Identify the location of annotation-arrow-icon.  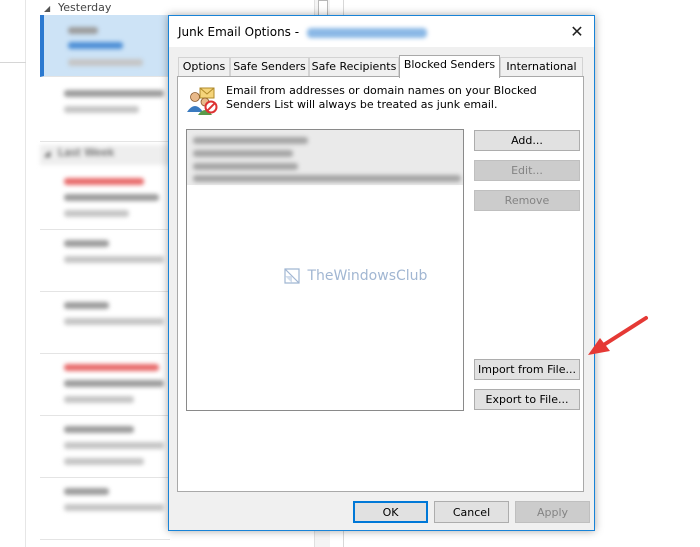
(618, 335).